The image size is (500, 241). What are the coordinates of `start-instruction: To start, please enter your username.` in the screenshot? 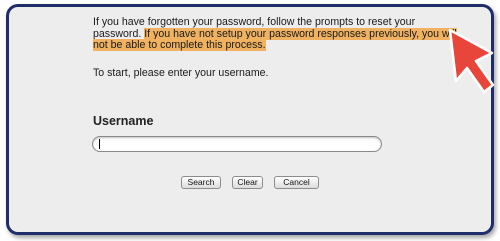 It's located at (181, 73).